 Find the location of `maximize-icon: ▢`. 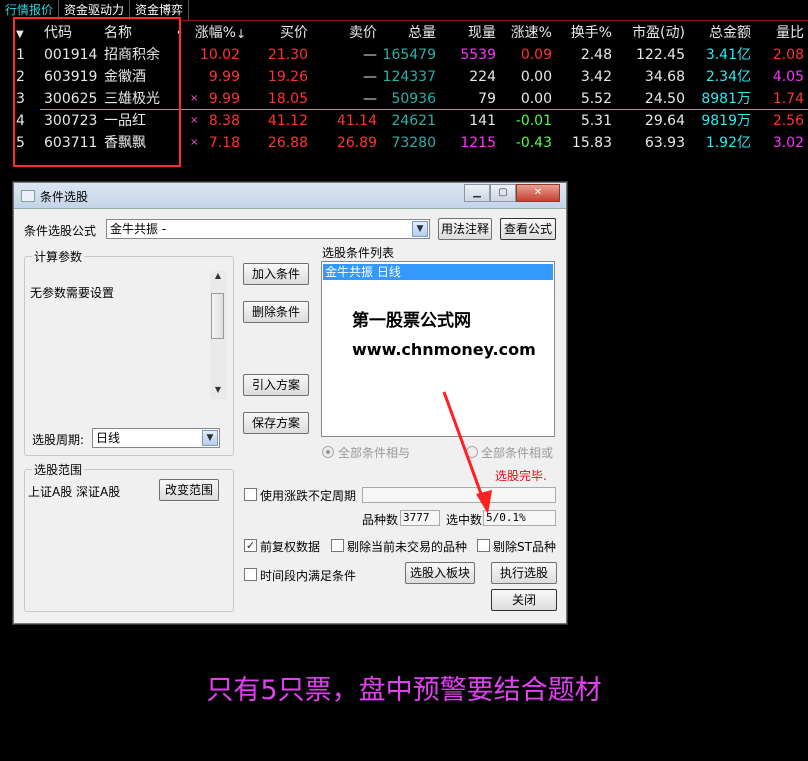

maximize-icon: ▢ is located at coordinates (503, 193).